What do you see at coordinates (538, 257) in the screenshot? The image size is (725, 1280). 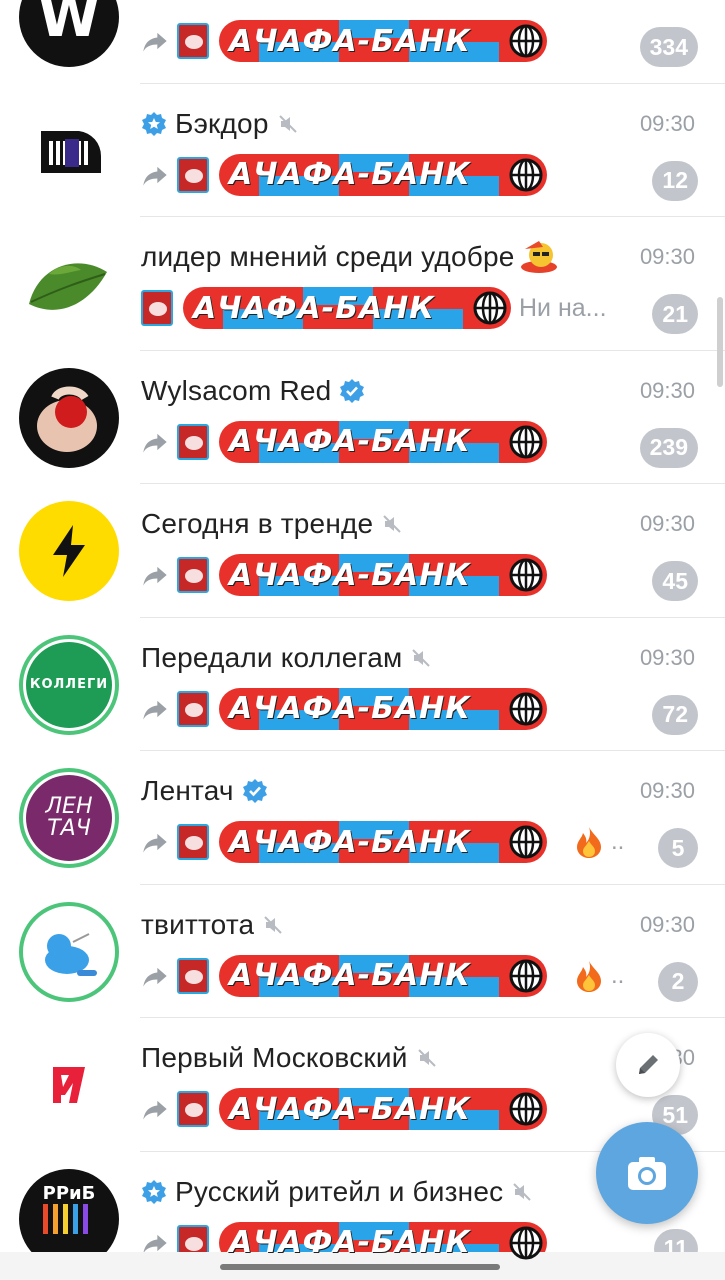 I see `sunbathing-emoji-icon` at bounding box center [538, 257].